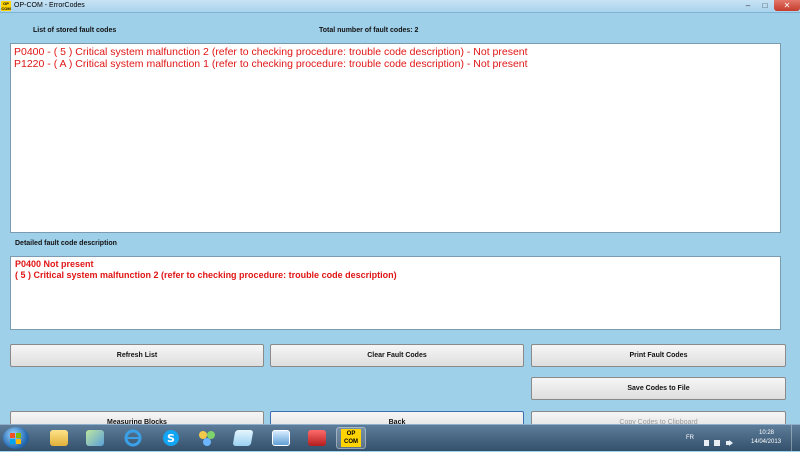 Image resolution: width=800 pixels, height=452 pixels. I want to click on start-button, so click(16, 438).